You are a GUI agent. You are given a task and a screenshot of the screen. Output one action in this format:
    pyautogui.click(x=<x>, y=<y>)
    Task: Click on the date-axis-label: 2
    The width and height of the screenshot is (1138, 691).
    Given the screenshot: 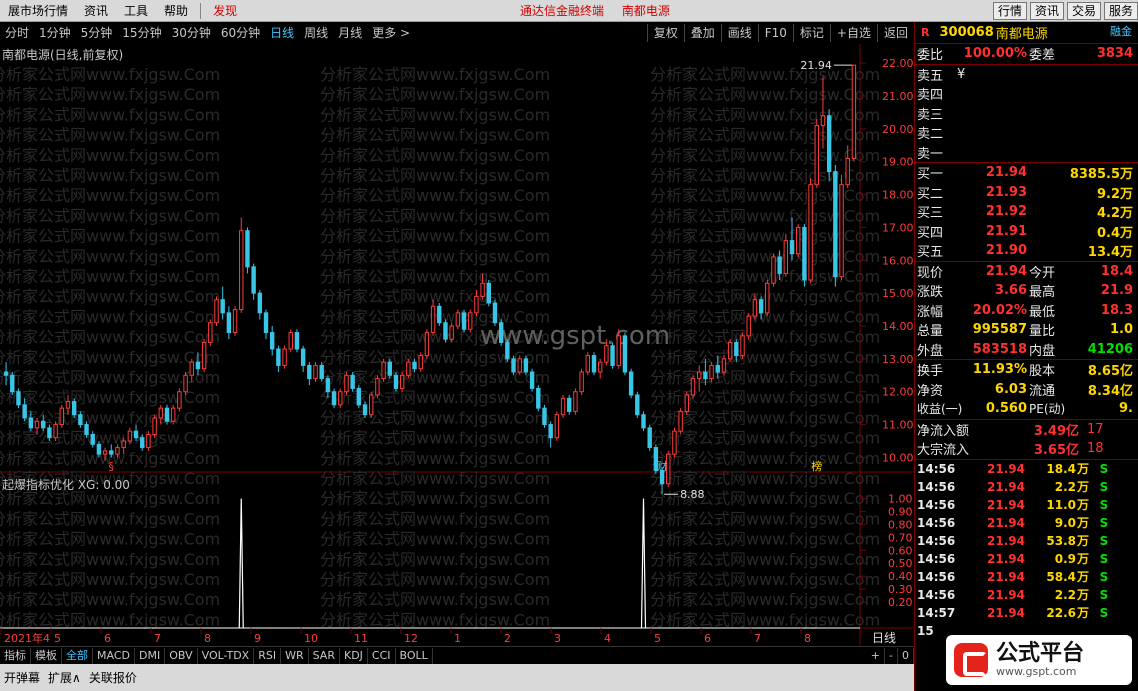 What is the action you would take?
    pyautogui.click(x=507, y=638)
    